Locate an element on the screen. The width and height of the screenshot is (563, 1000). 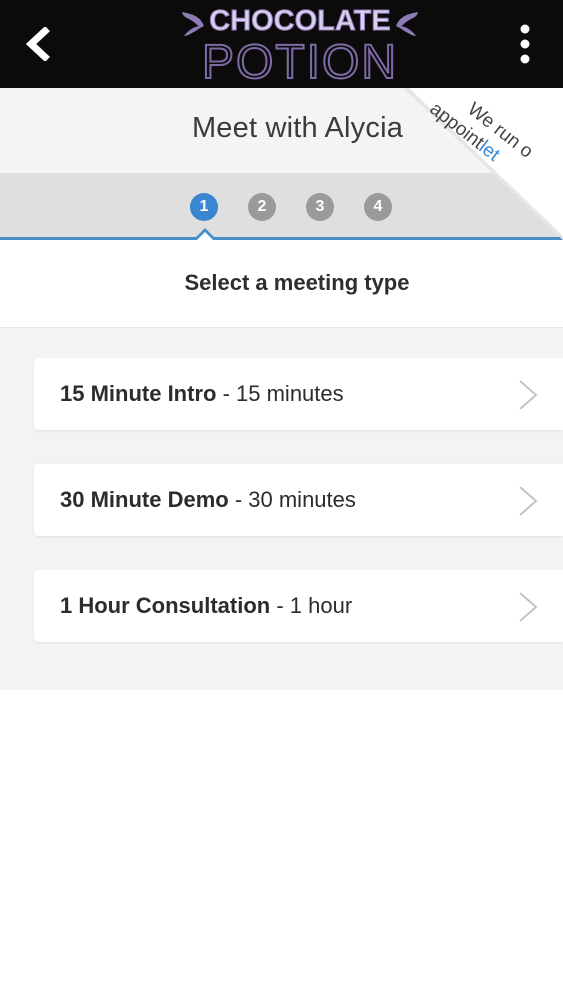
chevron-left-icon is located at coordinates (37, 44).